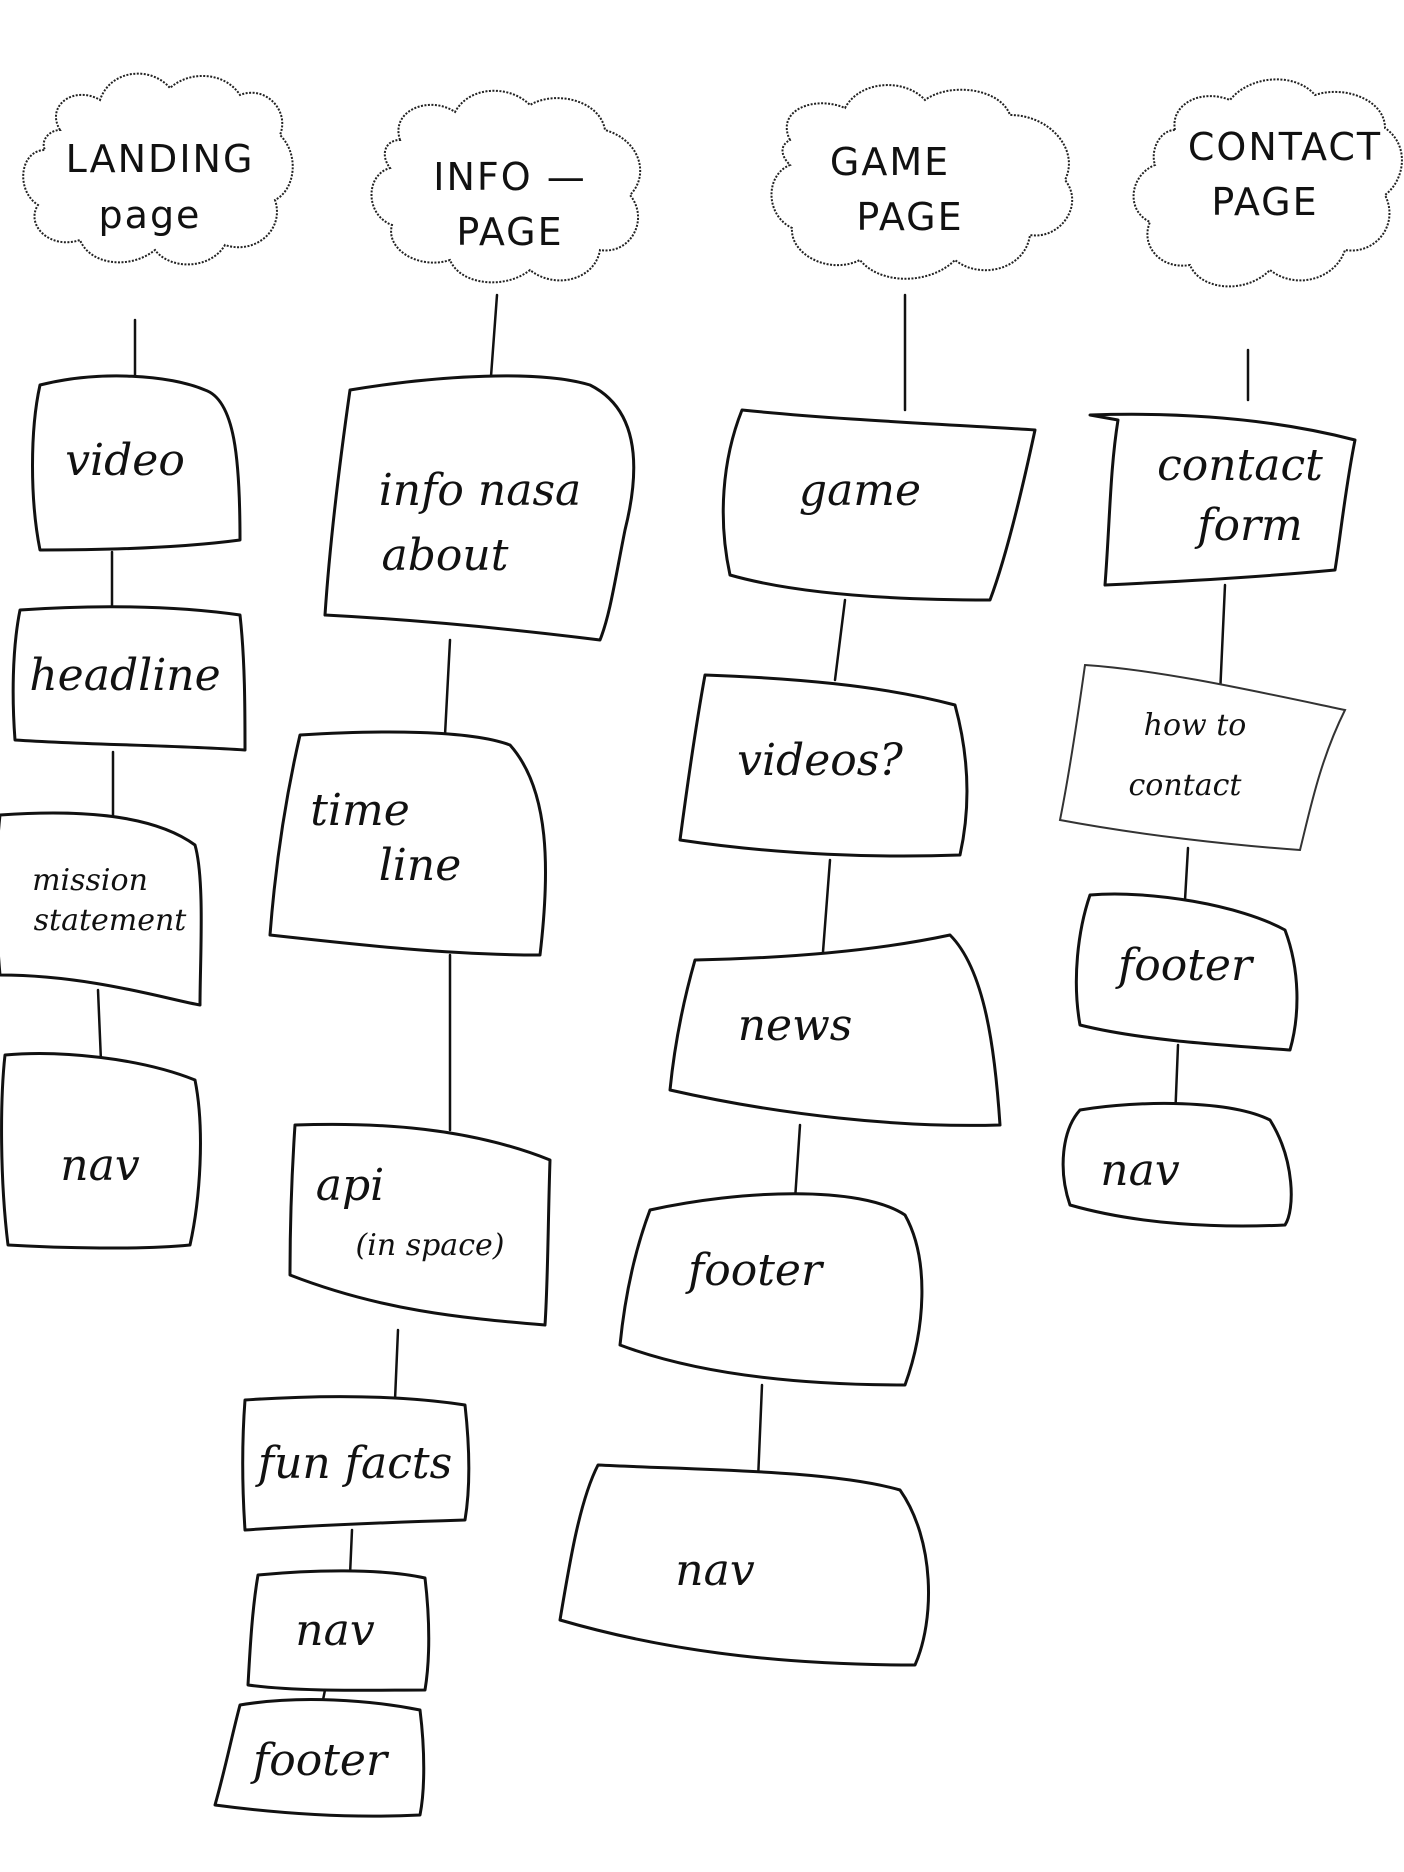 This screenshot has height=1872, width=1404. I want to click on cloud-landing-label-2: page, so click(150, 215).